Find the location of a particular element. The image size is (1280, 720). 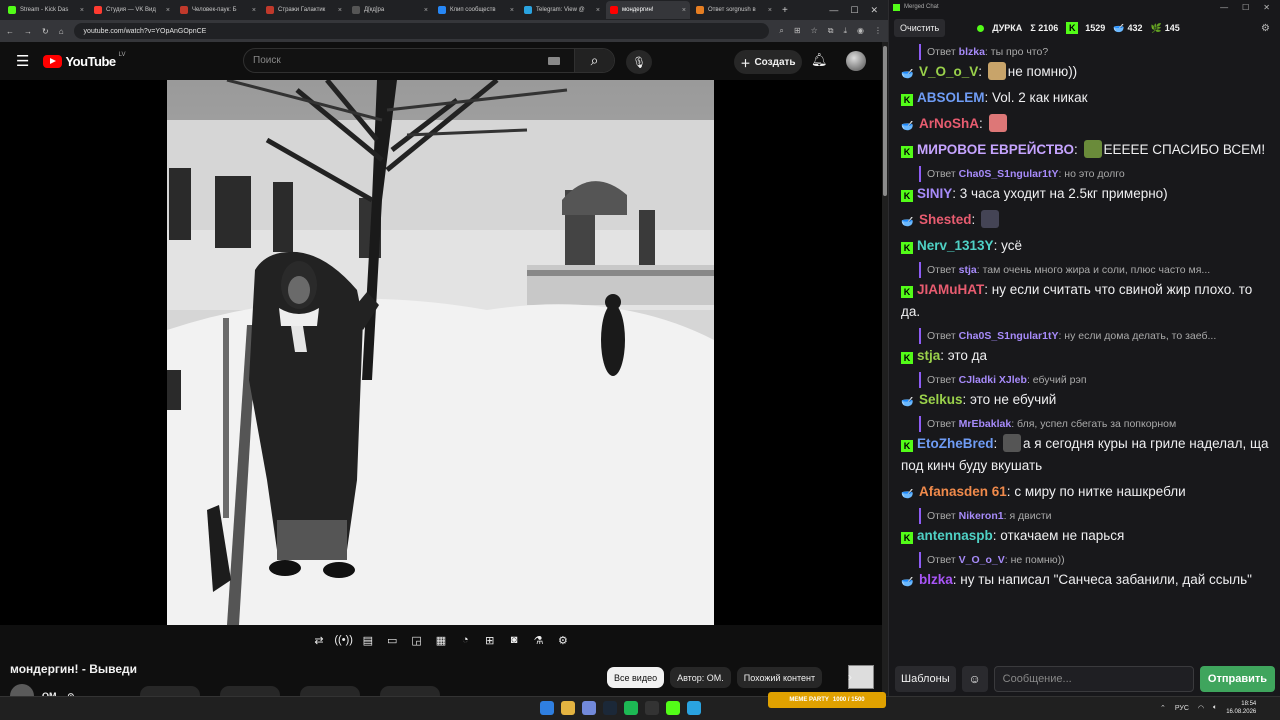

browser-tab: Клип сообществ × is located at coordinates (476, 10).